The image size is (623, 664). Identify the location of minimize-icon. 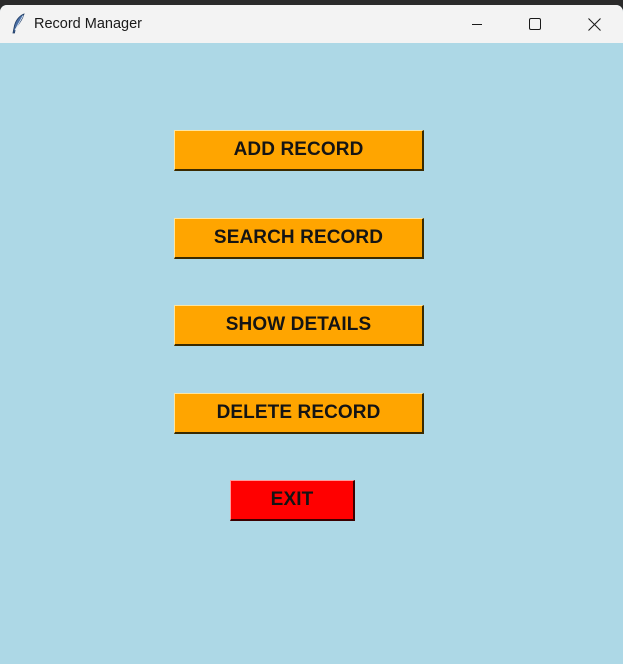
(477, 24).